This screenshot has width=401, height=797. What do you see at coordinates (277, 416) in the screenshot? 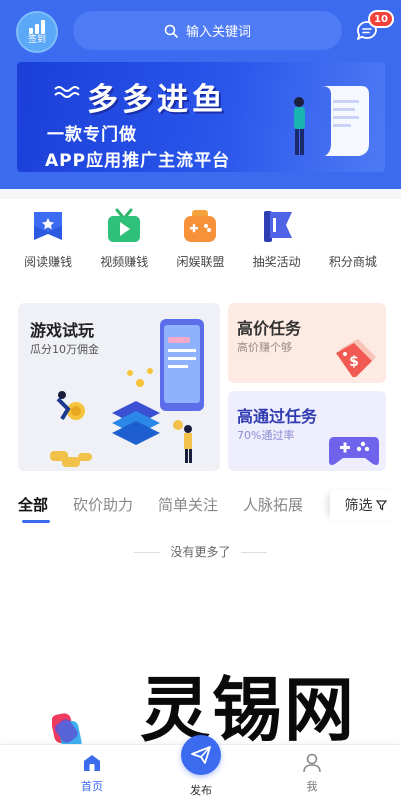
I see `high-pass-title: 高通过任务` at bounding box center [277, 416].